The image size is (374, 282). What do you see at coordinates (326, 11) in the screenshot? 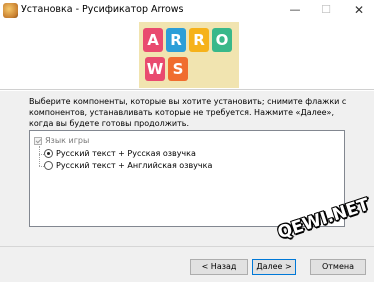
I see `maximize-button: ☐` at bounding box center [326, 11].